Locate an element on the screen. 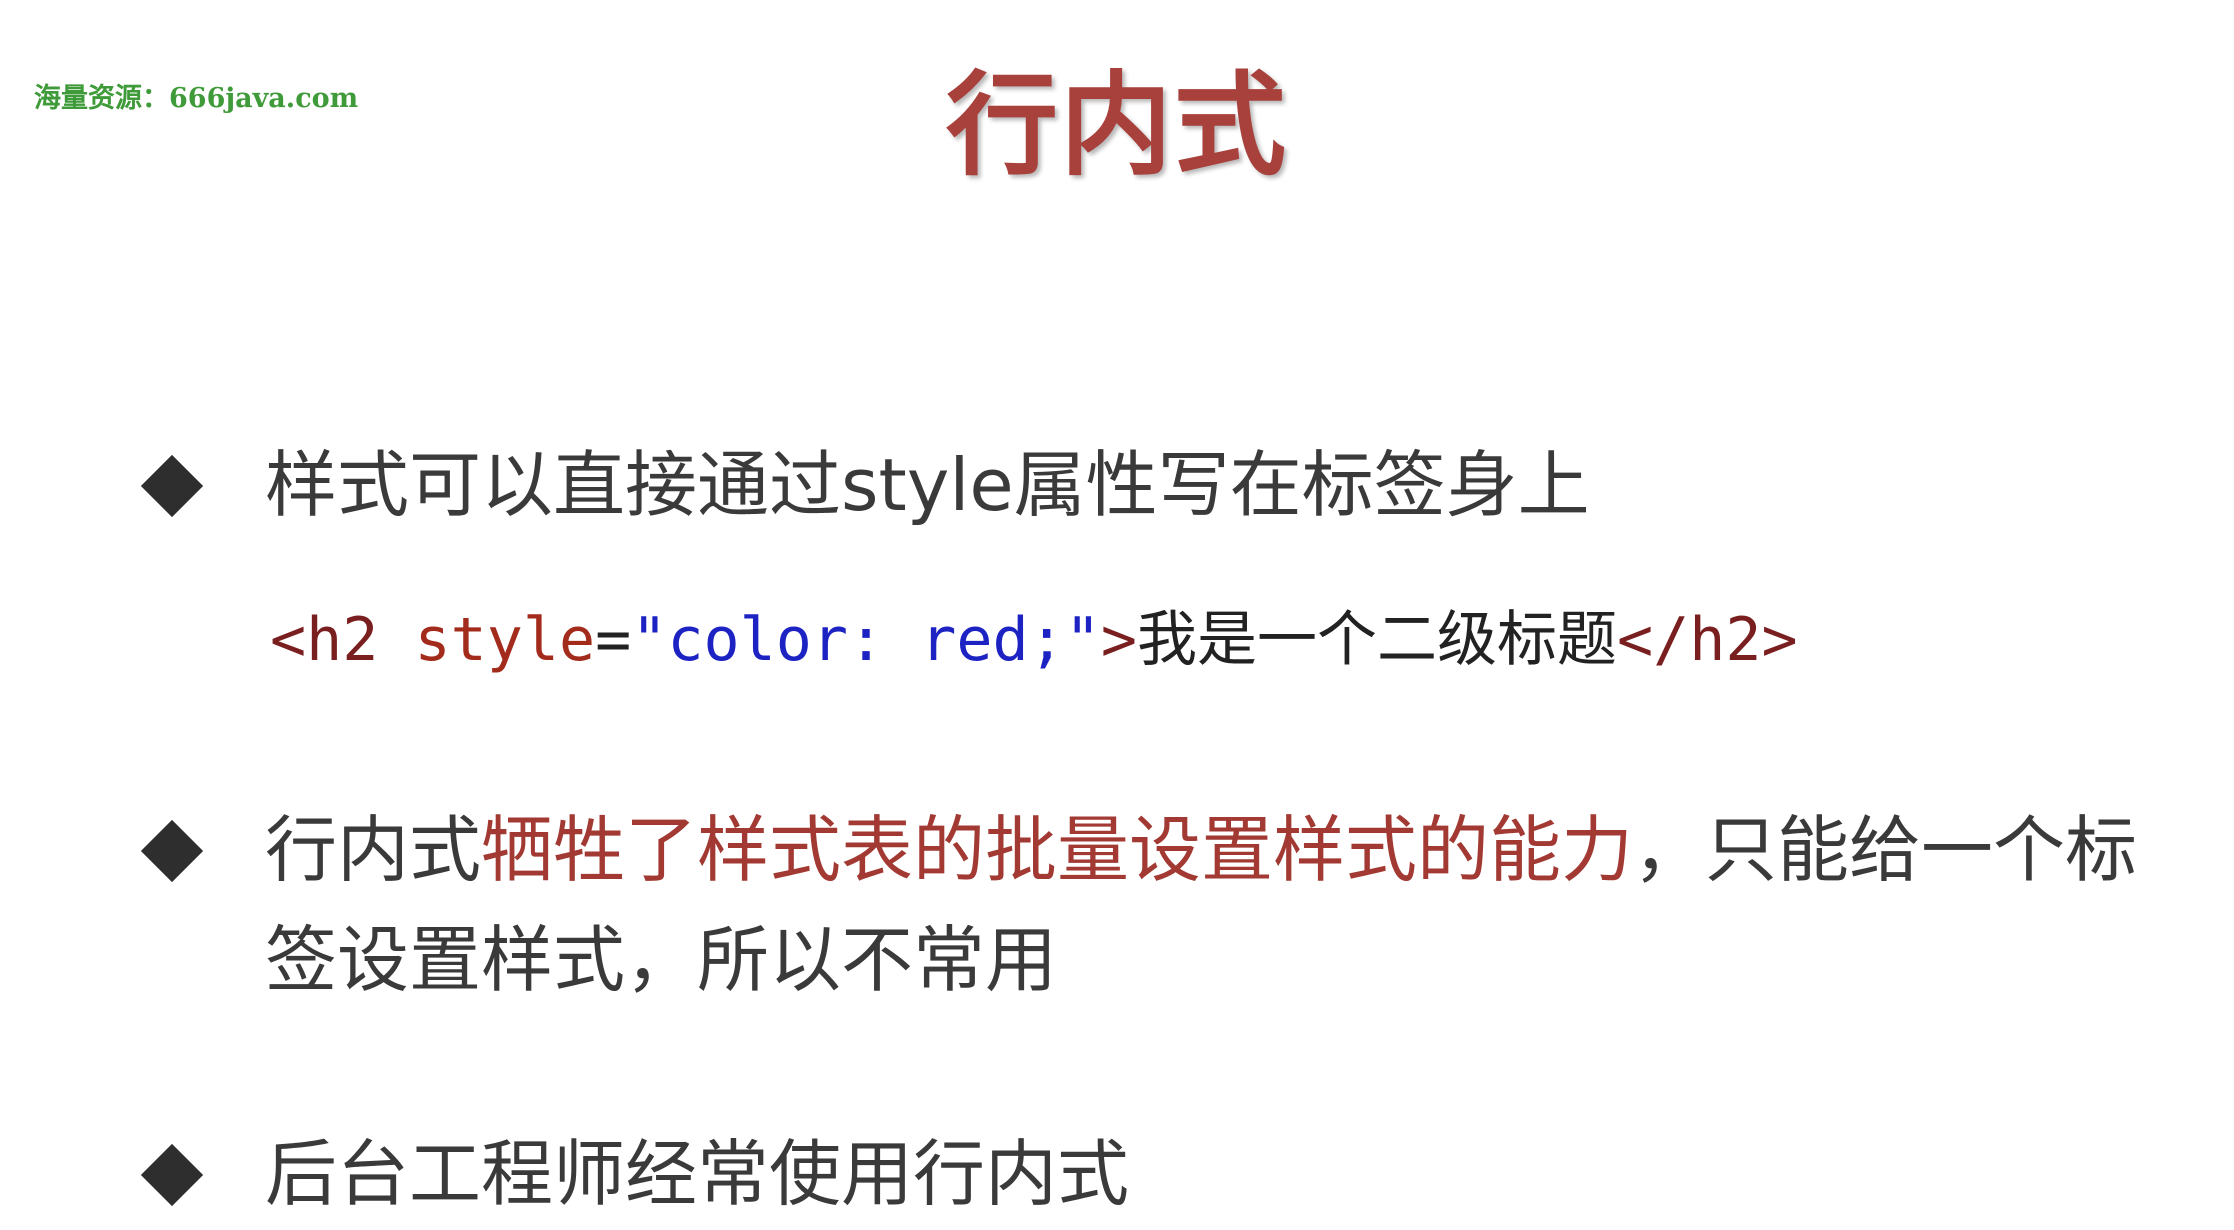  bullet-2-suffix: ，只能给一个标 is located at coordinates (1885, 850).